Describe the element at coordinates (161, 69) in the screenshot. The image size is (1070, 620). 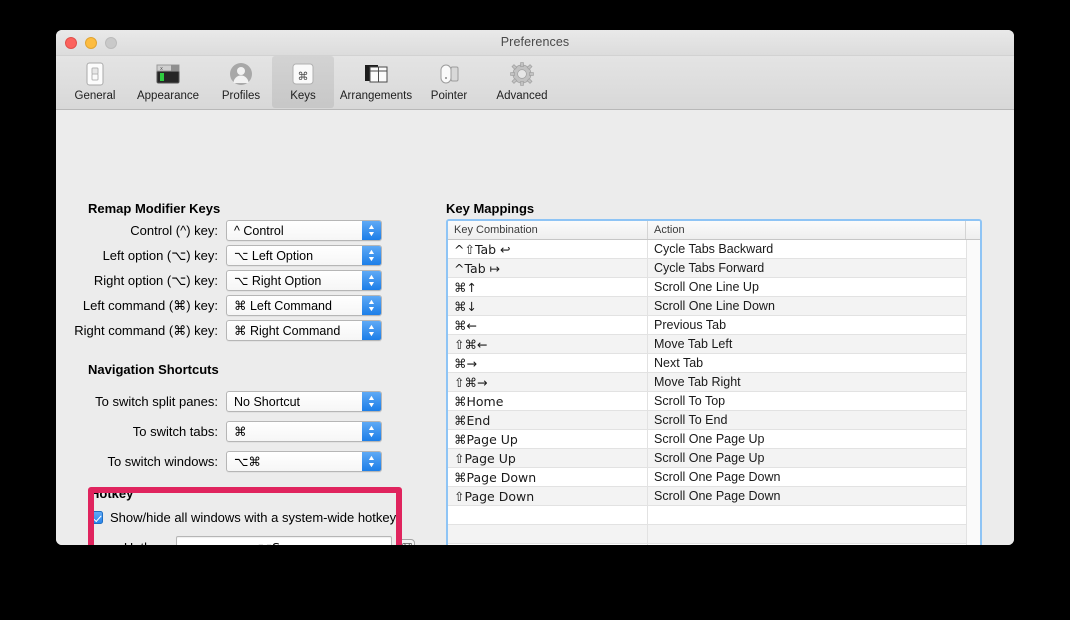
I see `svg-text: x` at that location.